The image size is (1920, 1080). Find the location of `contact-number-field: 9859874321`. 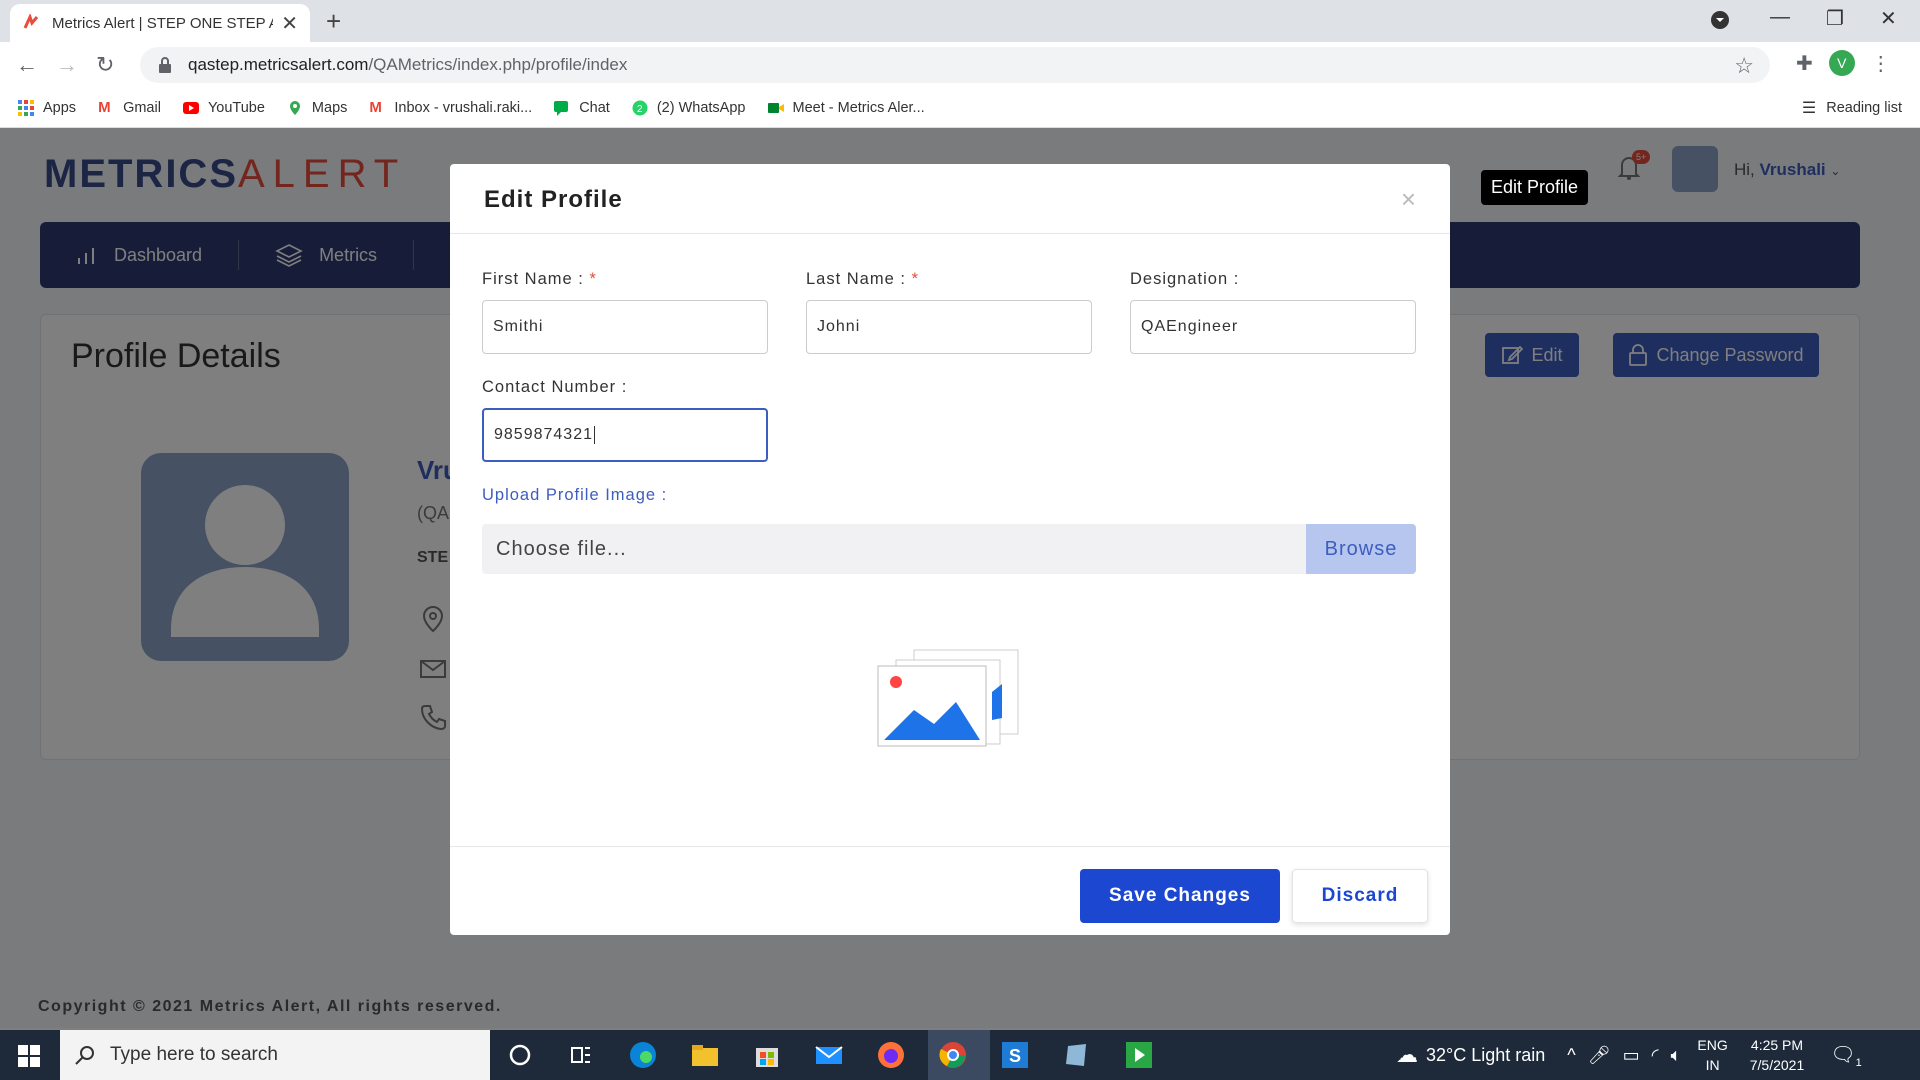

contact-number-field: 9859874321 is located at coordinates (625, 435).